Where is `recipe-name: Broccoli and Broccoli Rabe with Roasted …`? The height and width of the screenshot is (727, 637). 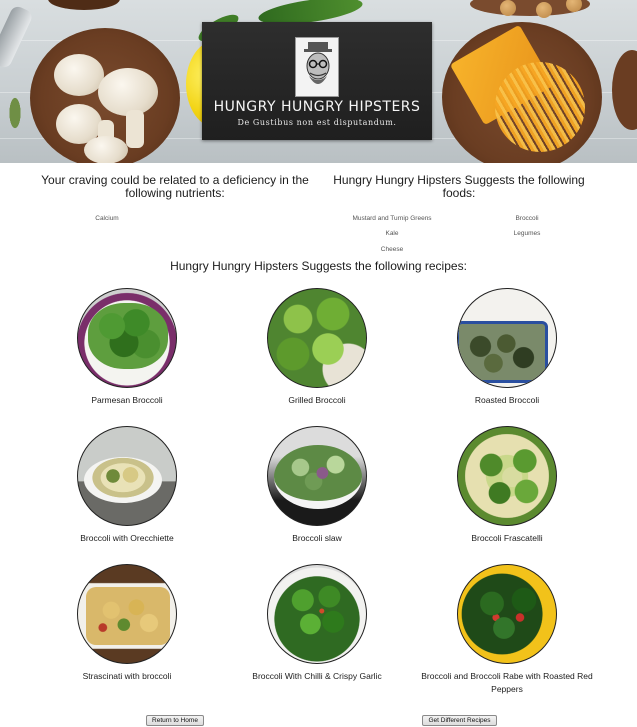
recipe-name: Broccoli and Broccoli Rabe with Roasted … is located at coordinates (507, 683).